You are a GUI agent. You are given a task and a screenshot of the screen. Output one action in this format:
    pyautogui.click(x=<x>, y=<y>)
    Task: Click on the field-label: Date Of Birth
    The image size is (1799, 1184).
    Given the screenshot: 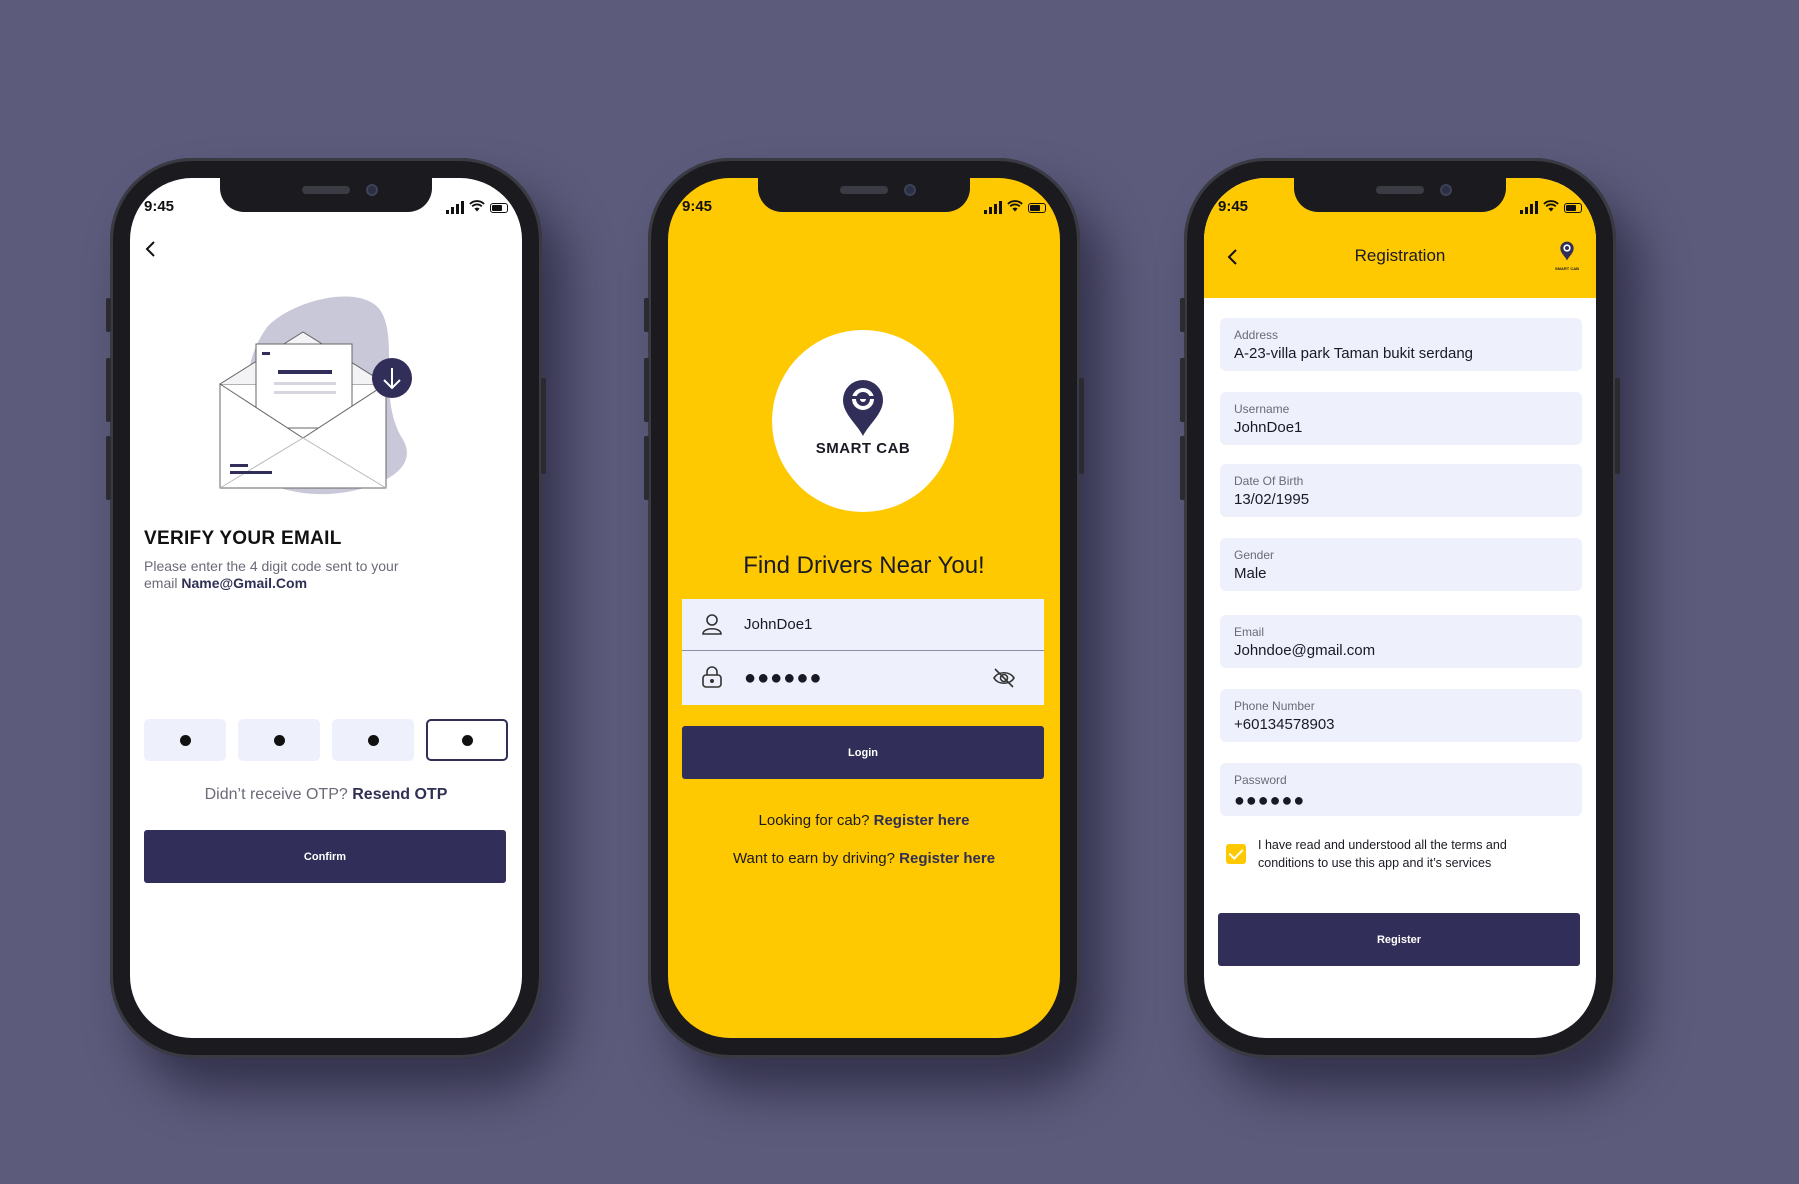 What is the action you would take?
    pyautogui.click(x=1269, y=481)
    